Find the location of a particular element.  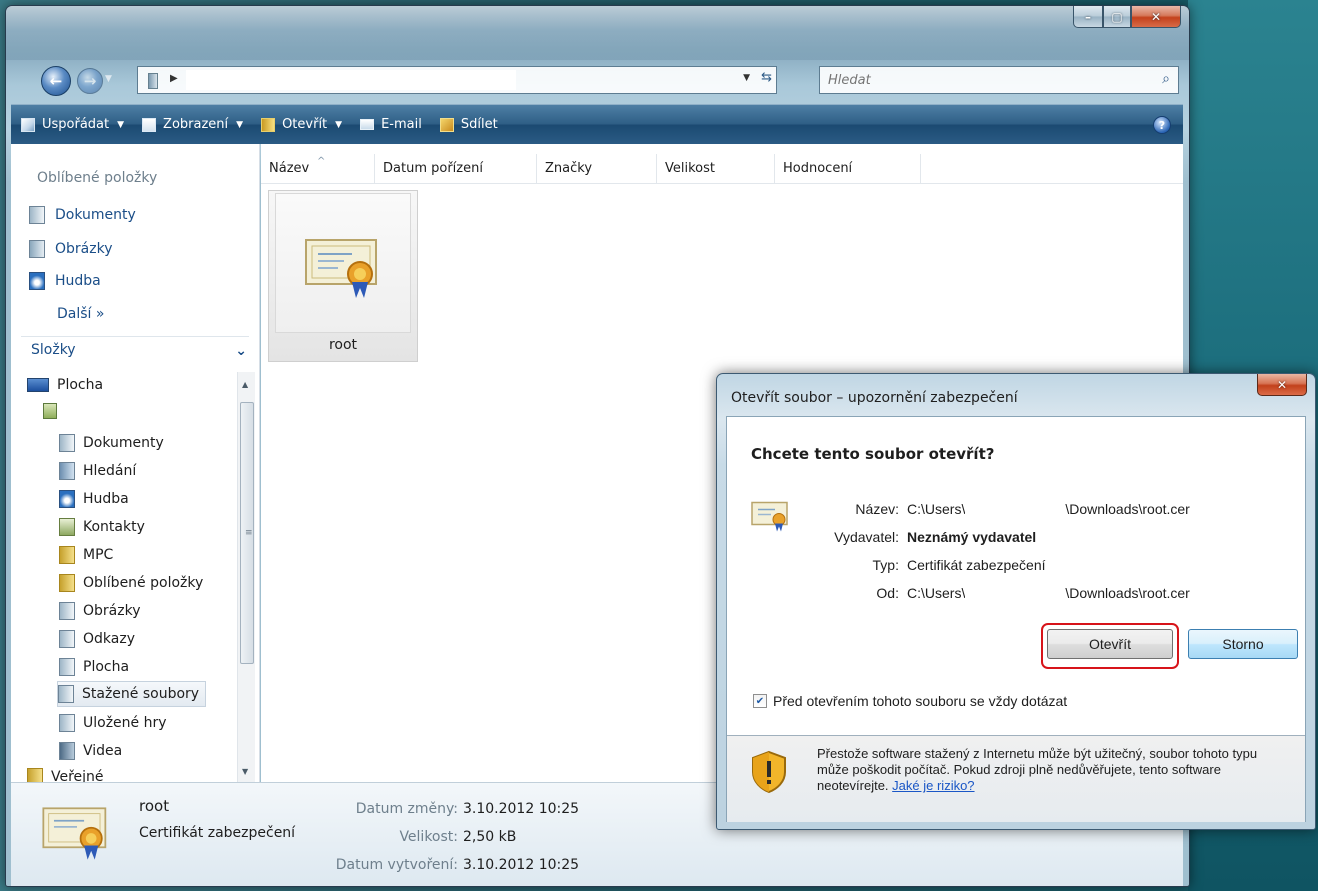

tree-item-documents: Dokumenty is located at coordinates (111, 443).